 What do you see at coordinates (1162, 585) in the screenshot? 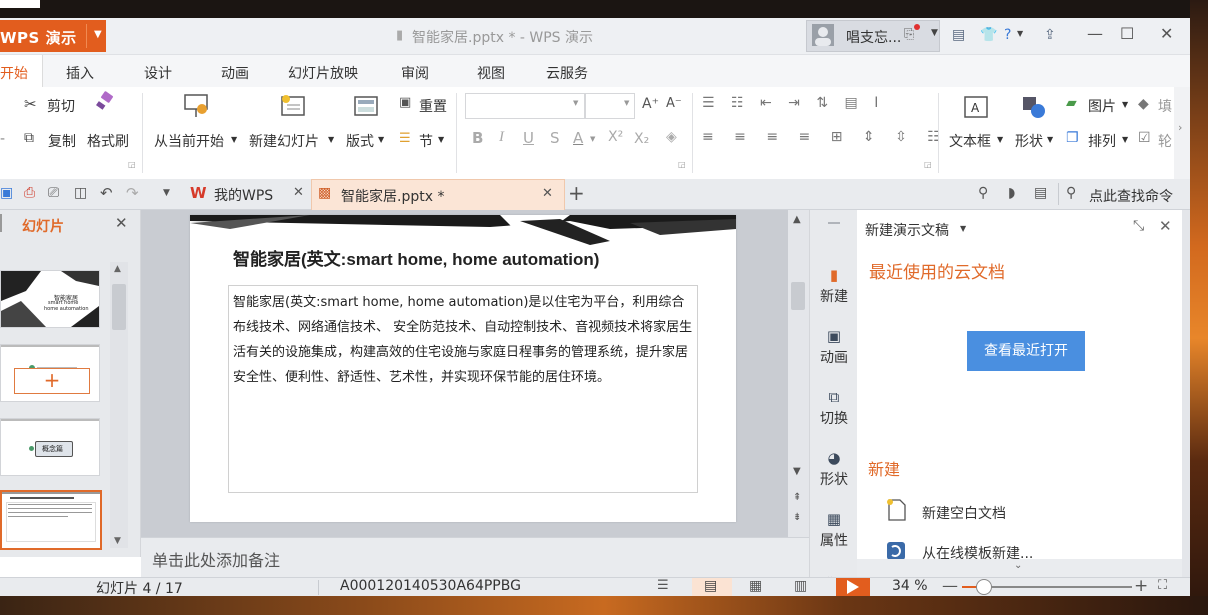
I see `fit-window-icon: ⛶` at bounding box center [1162, 585].